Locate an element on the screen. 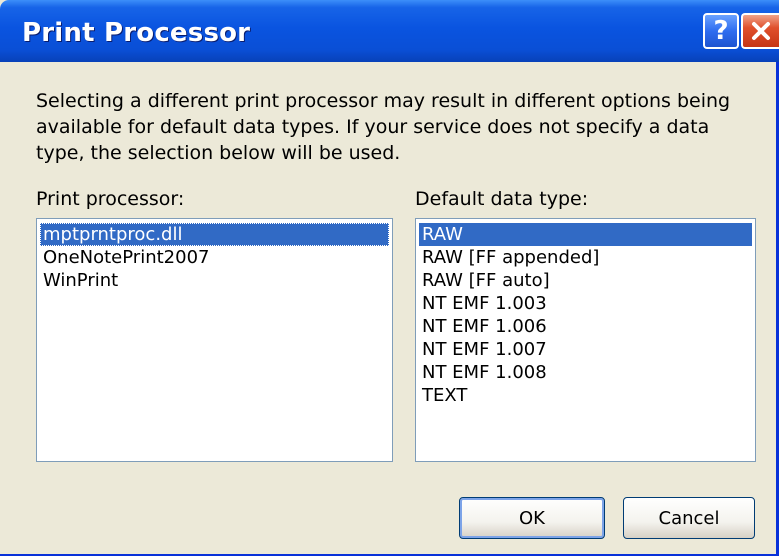  cancel-button: Cancel is located at coordinates (689, 518).